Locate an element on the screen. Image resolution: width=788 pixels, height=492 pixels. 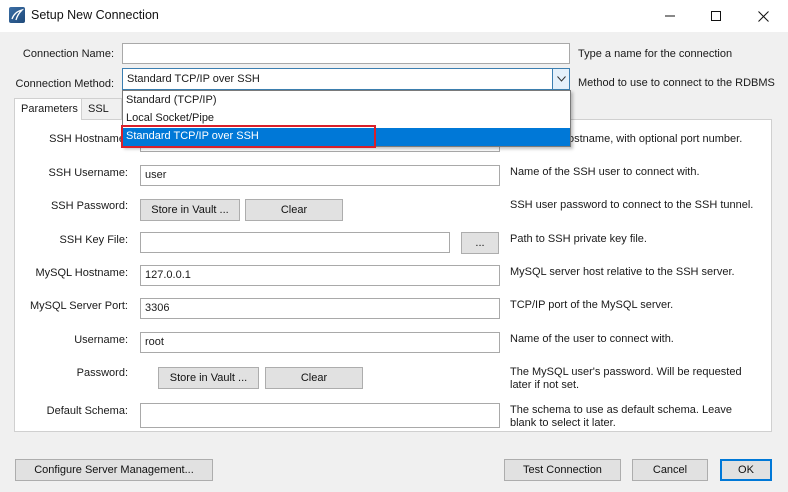
dropdown-option-local-socket: Local Socket/Pipe is located at coordinates (346, 119).